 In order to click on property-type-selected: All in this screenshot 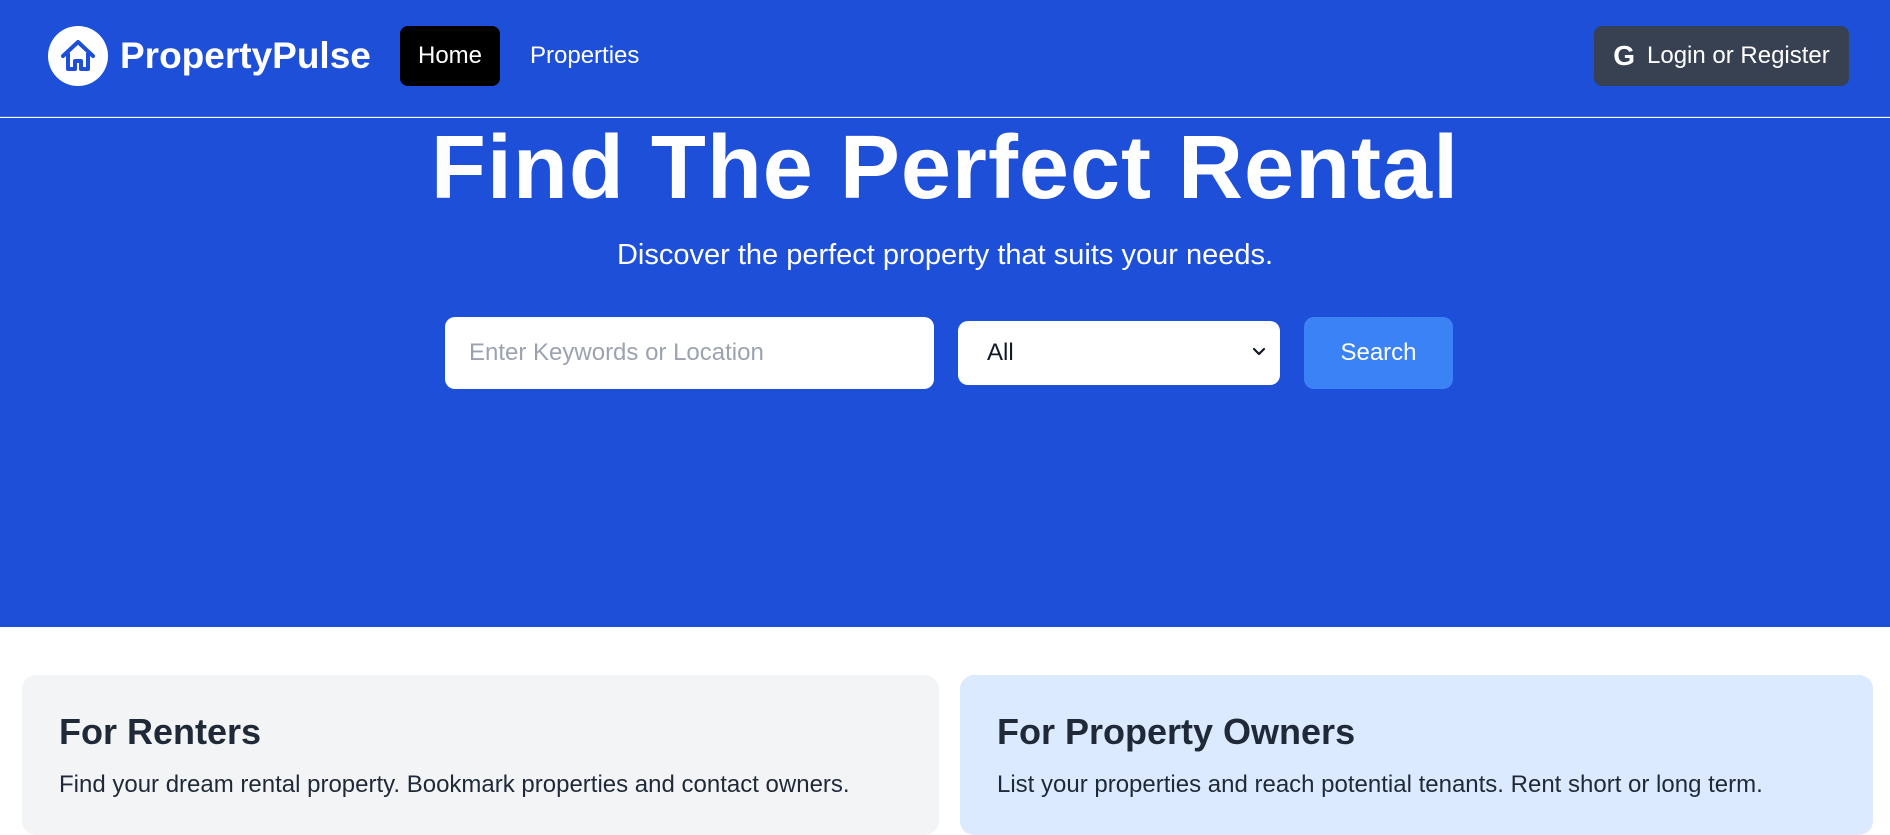, I will do `click(1000, 352)`.